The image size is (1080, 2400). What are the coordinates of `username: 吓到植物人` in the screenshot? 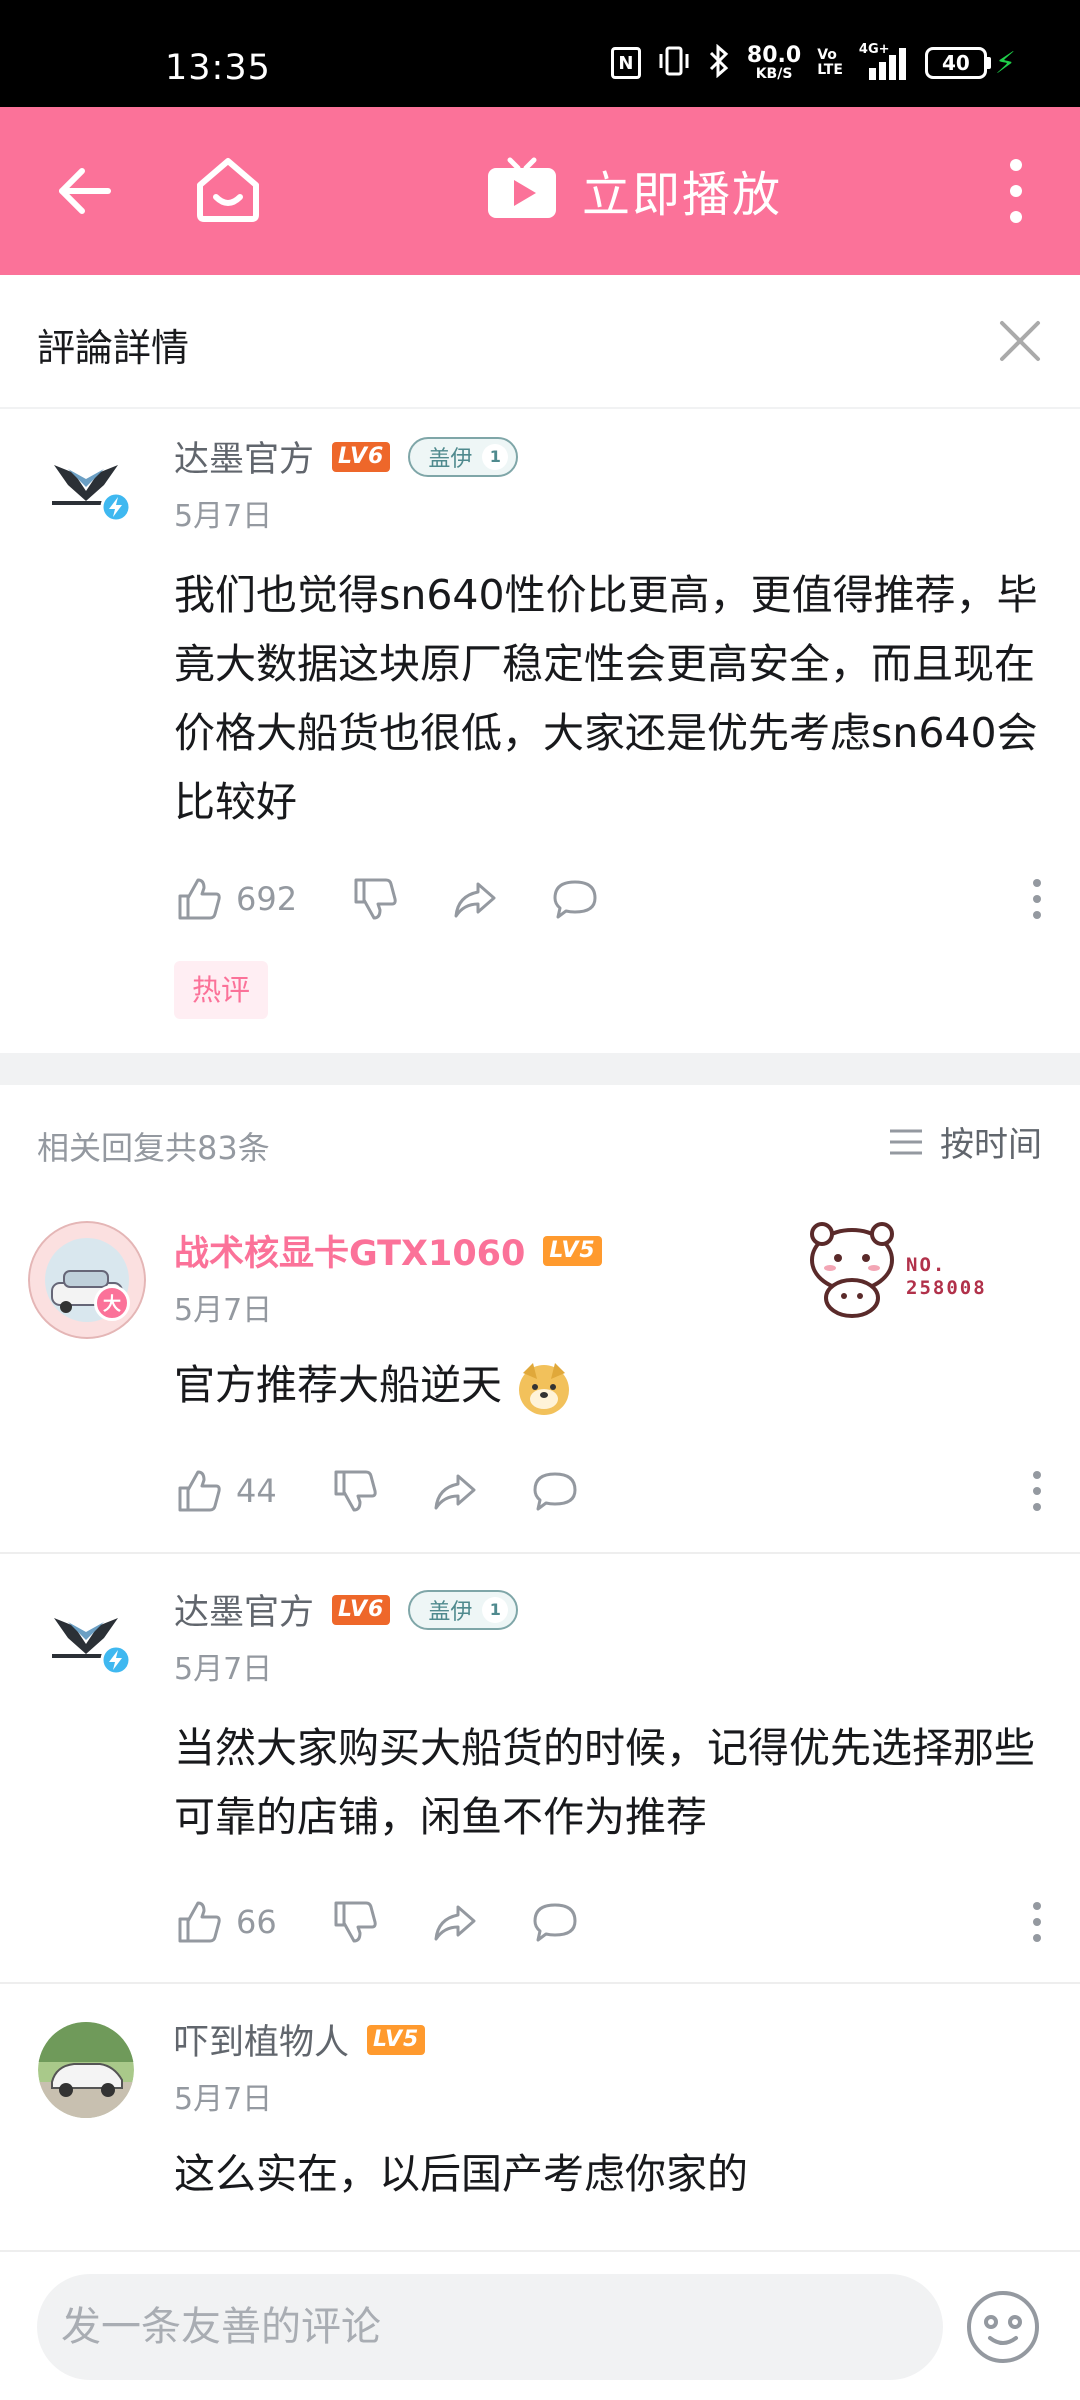 It's located at (261, 2039).